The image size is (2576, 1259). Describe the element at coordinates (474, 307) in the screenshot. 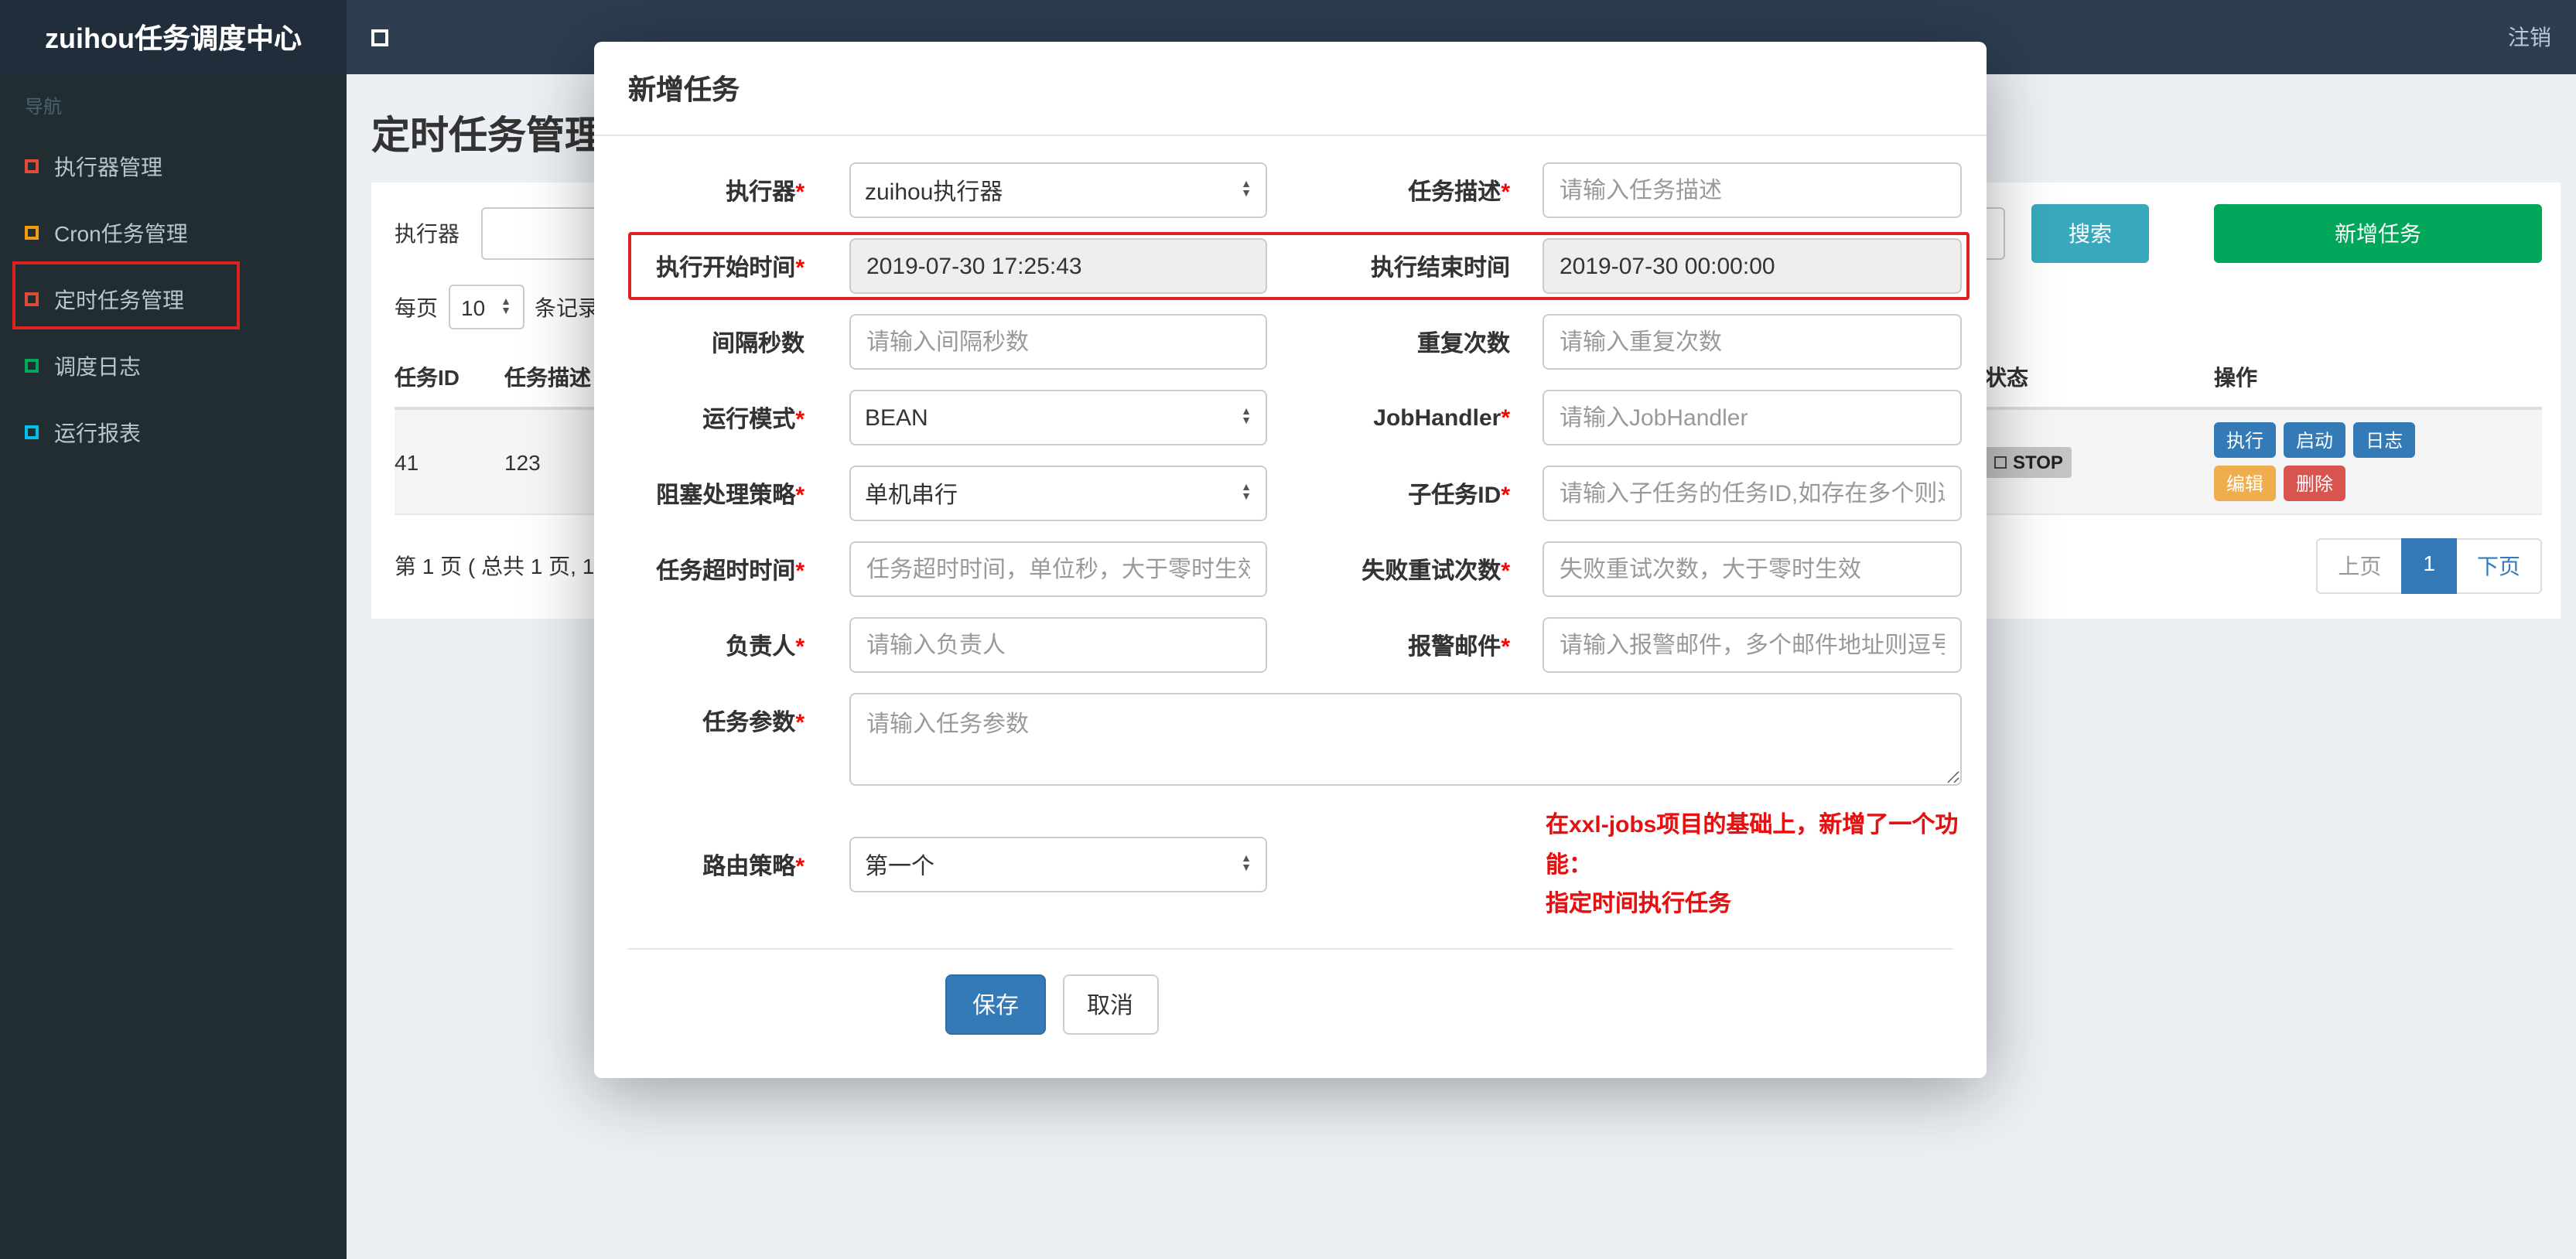

I see `per-page-value: 10` at that location.